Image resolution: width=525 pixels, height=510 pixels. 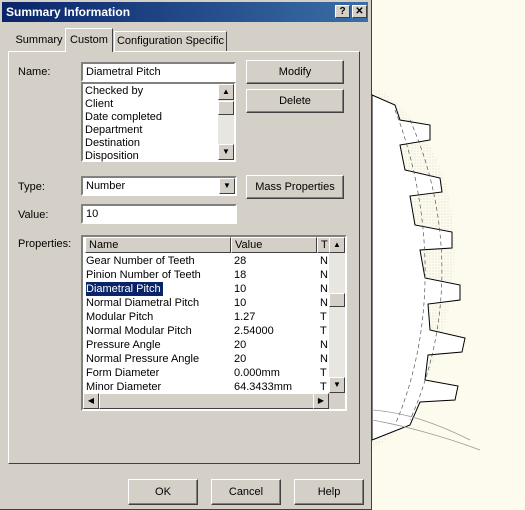 I want to click on name-input: Diametral Pitch, so click(x=158, y=72).